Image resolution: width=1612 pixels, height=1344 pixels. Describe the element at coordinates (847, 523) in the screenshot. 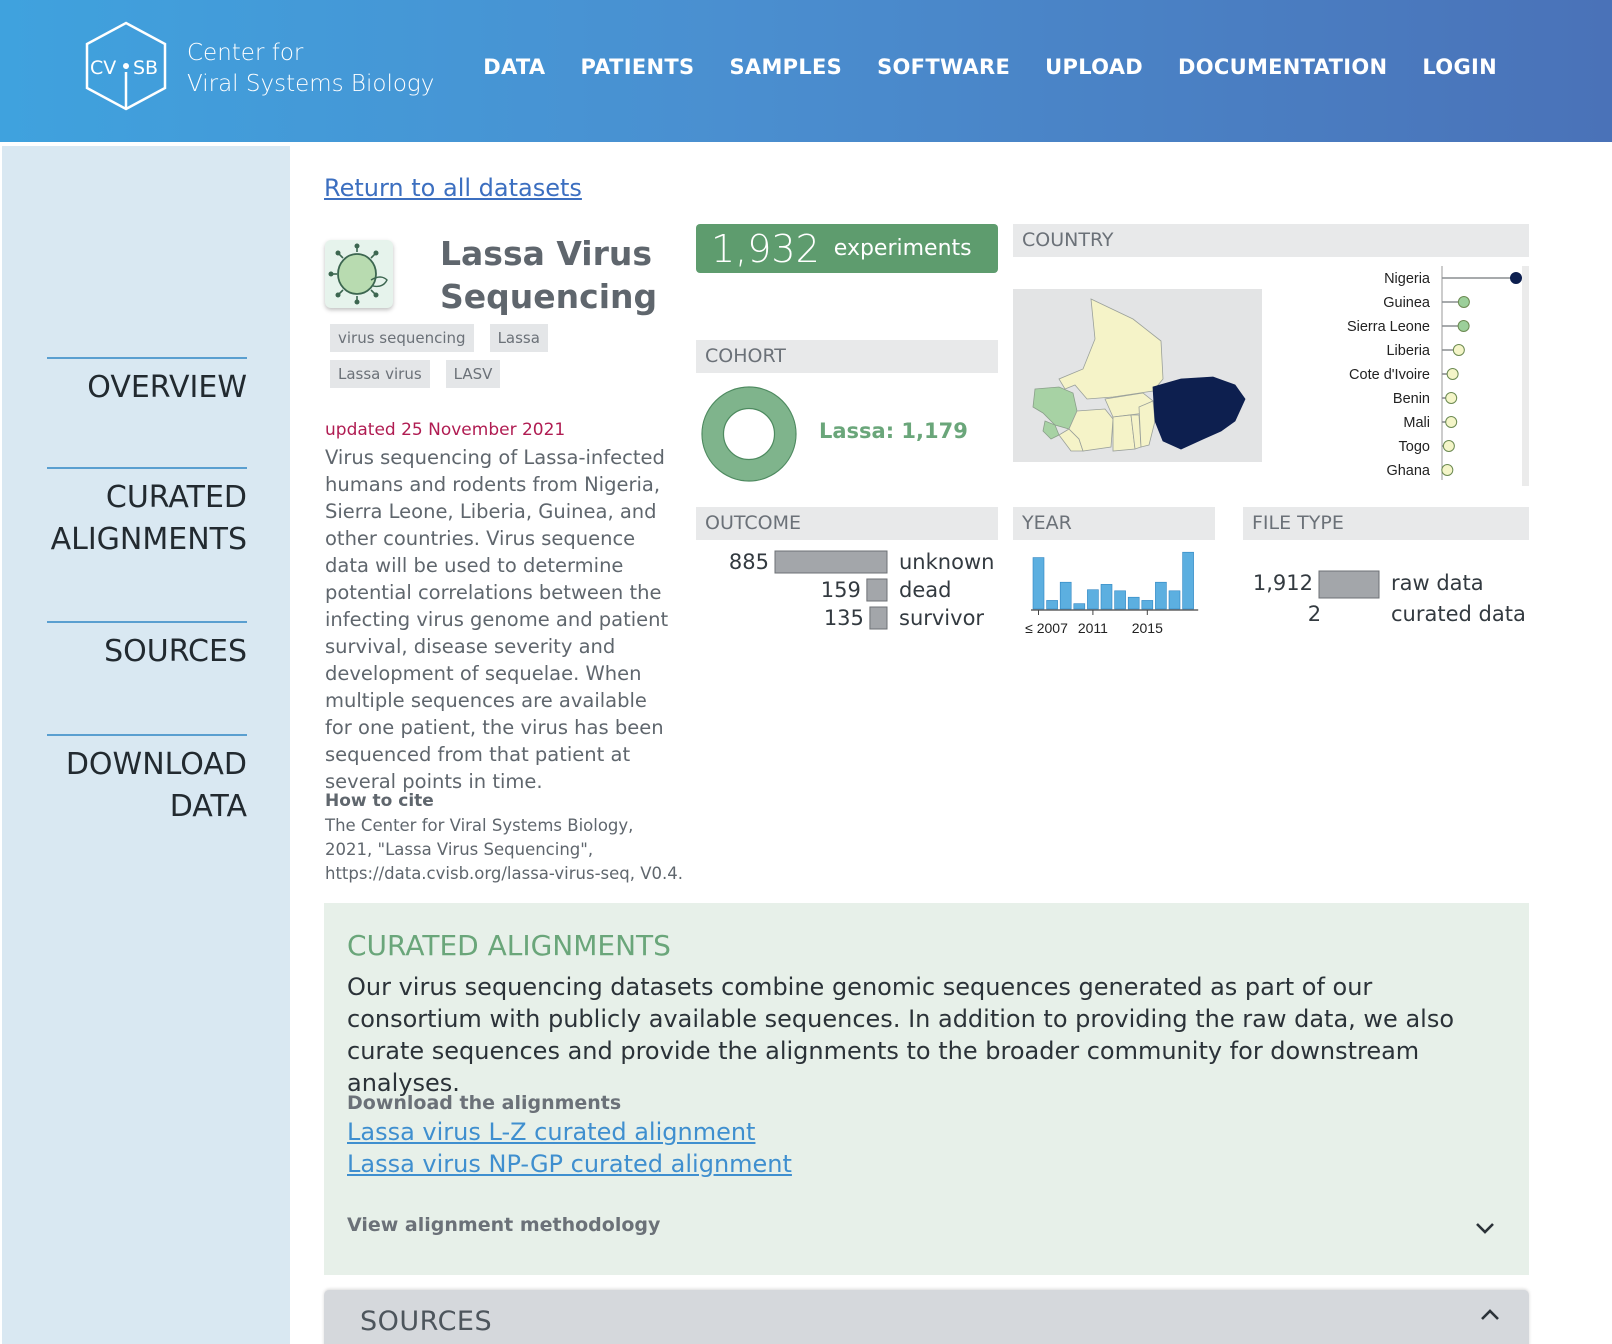

I see `outcome-heading: OUTCOME` at that location.